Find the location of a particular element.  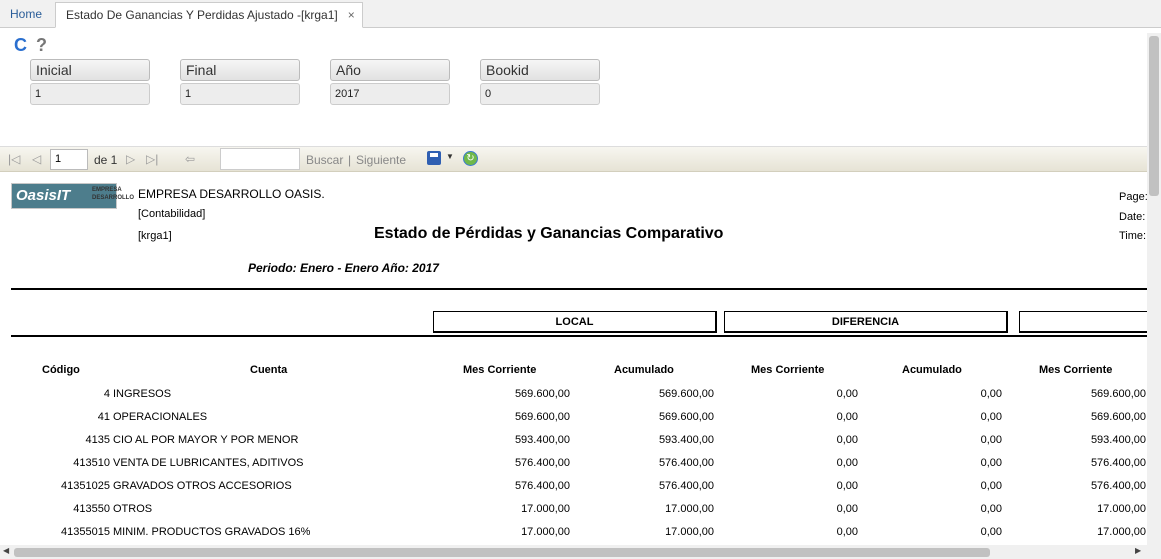

param-bookid: Bookid 0 is located at coordinates (540, 82).